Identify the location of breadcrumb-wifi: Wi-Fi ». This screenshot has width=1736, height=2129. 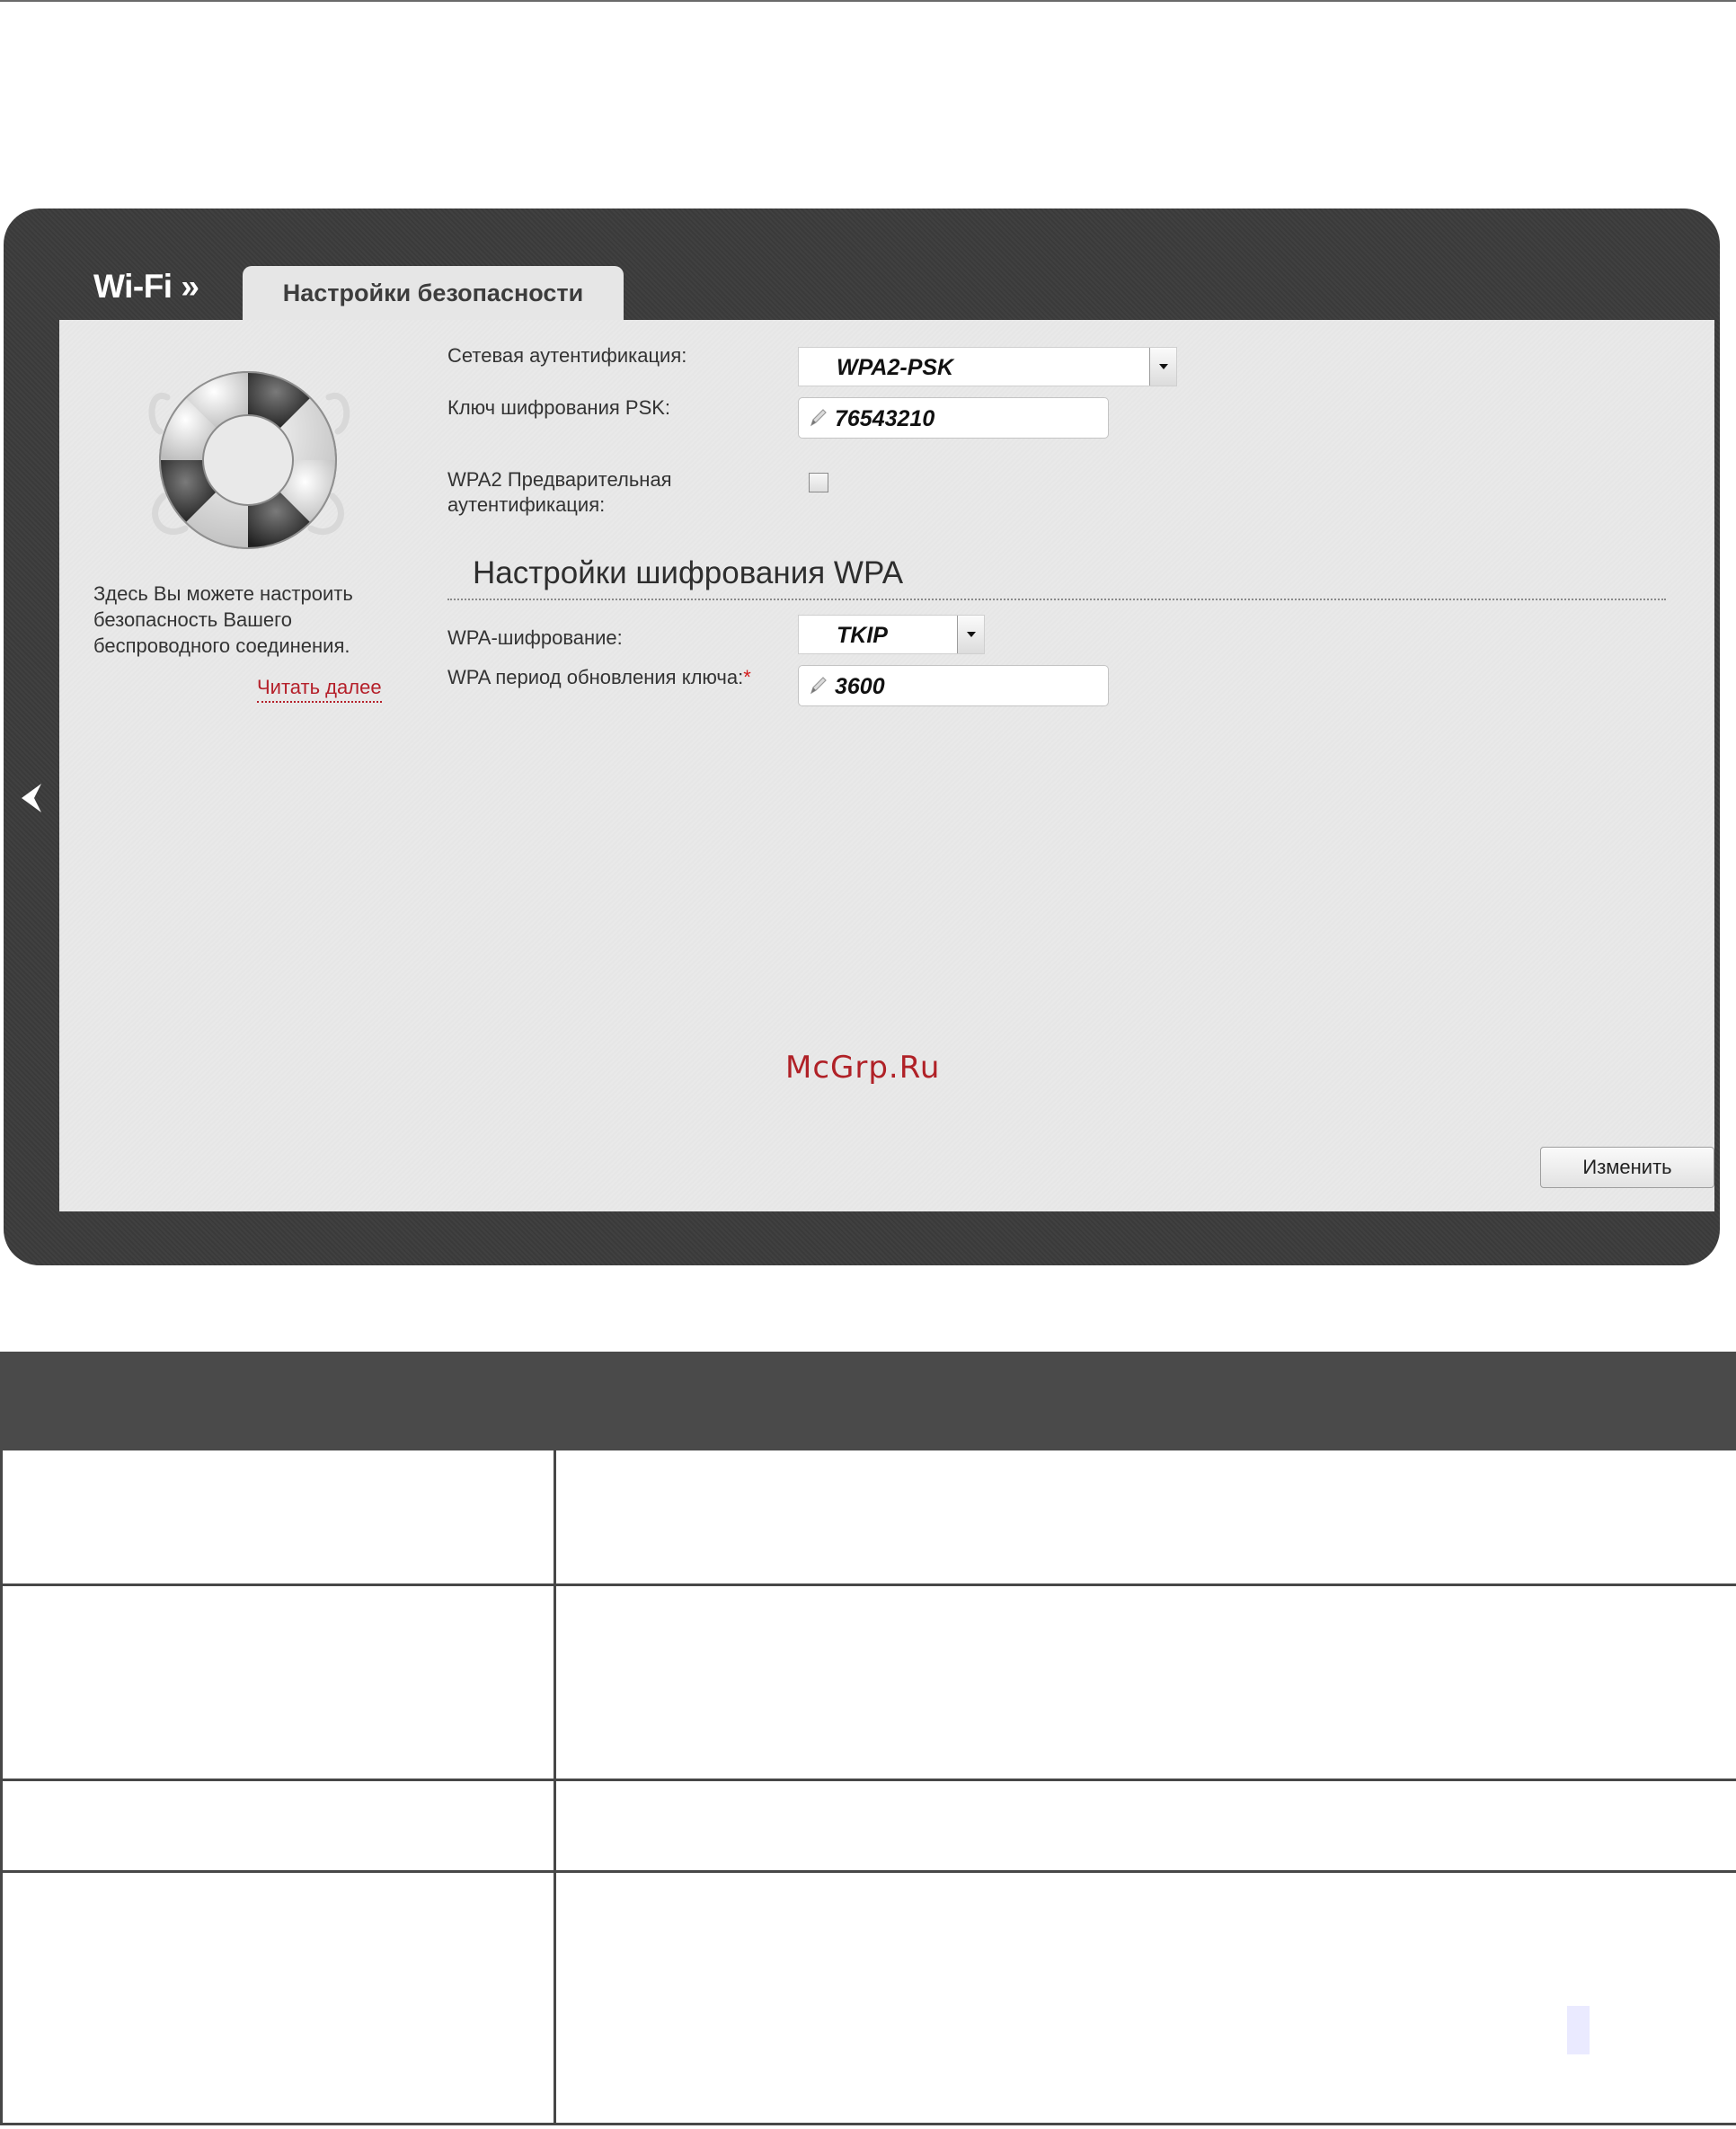
(146, 287).